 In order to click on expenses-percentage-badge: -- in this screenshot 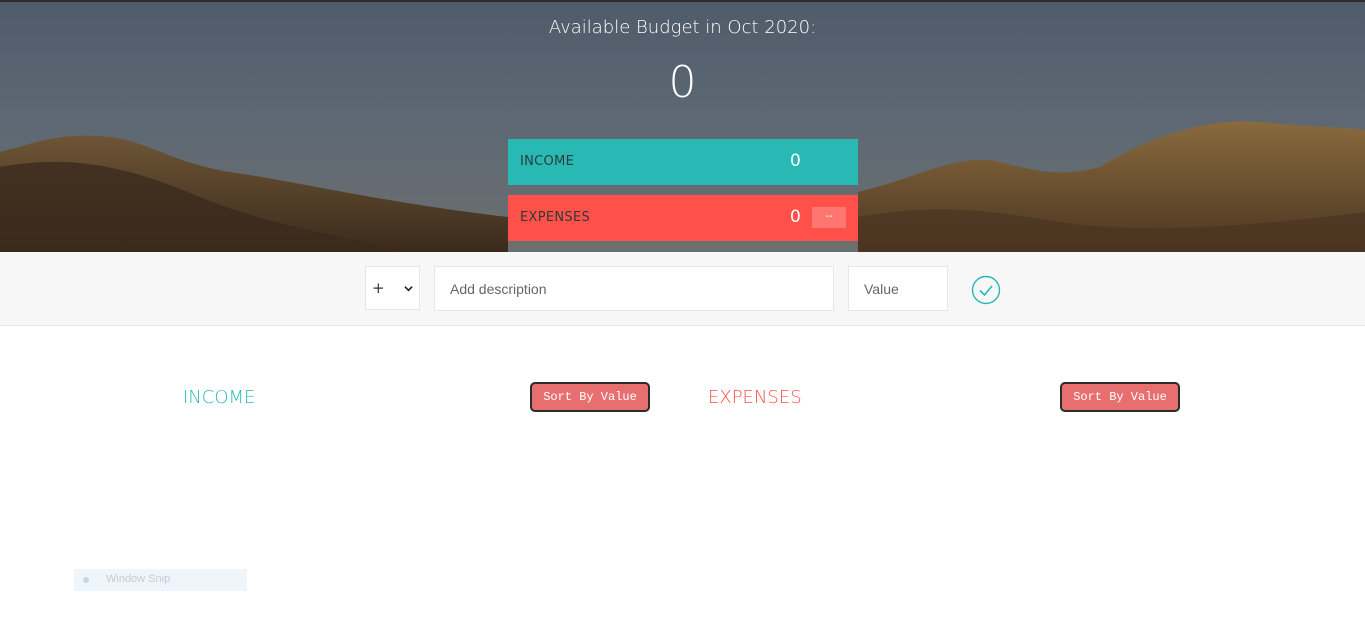, I will do `click(829, 217)`.